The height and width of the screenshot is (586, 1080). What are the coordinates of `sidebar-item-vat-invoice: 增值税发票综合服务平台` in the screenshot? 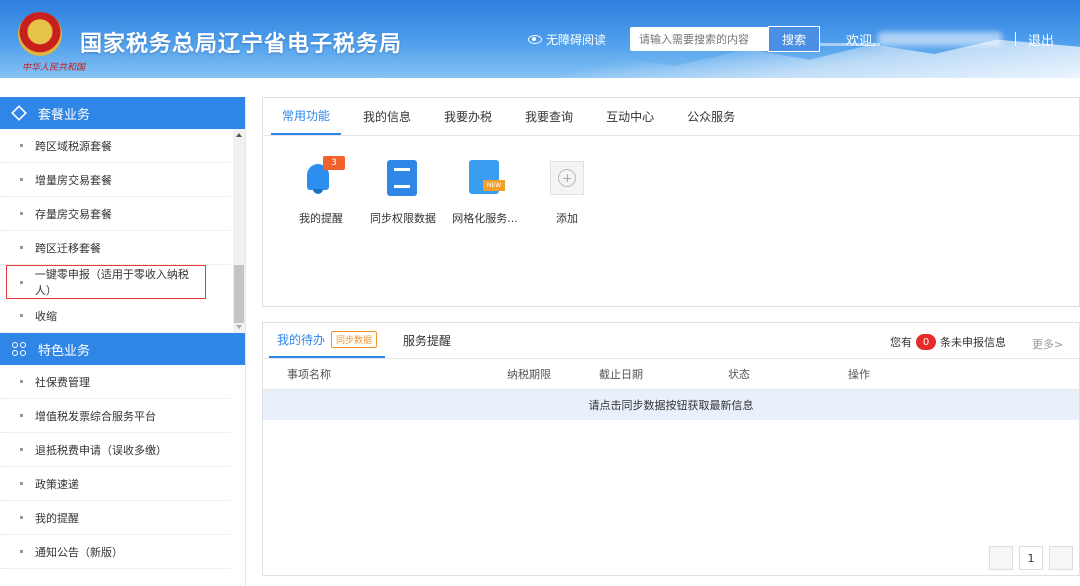 It's located at (115, 416).